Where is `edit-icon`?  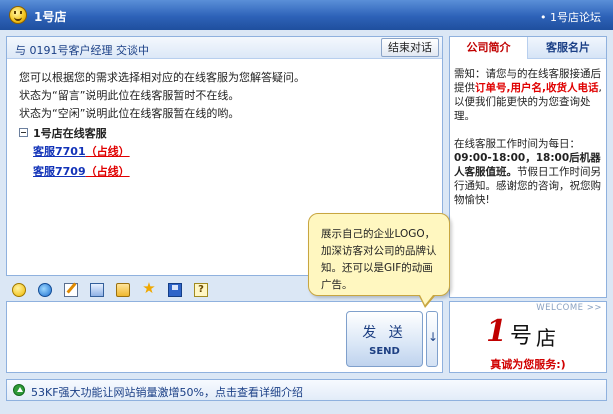 edit-icon is located at coordinates (71, 290).